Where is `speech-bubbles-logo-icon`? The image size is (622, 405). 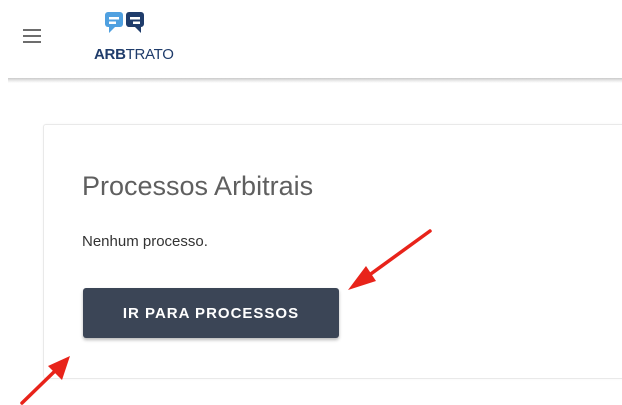
speech-bubbles-logo-icon is located at coordinates (124, 22).